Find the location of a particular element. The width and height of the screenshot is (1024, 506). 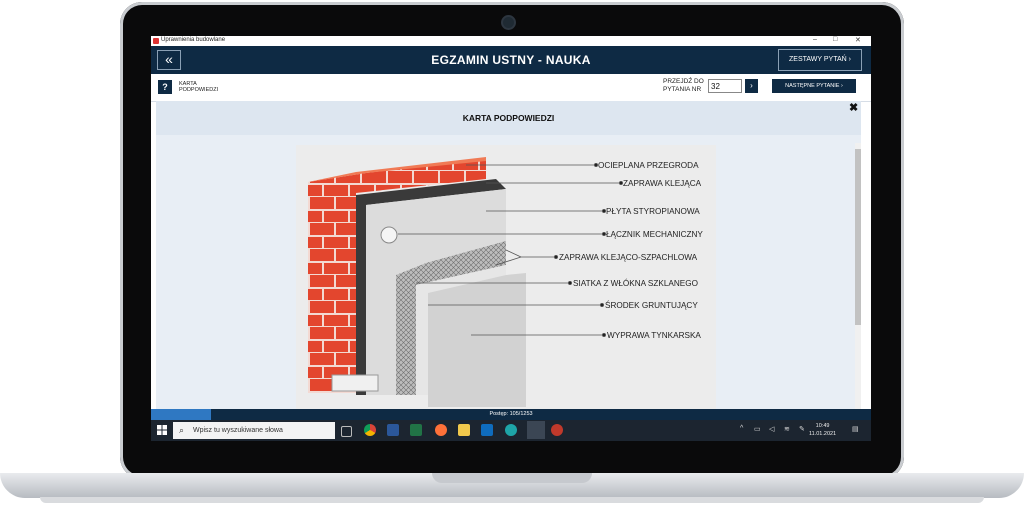

webcam is located at coordinates (508, 22).